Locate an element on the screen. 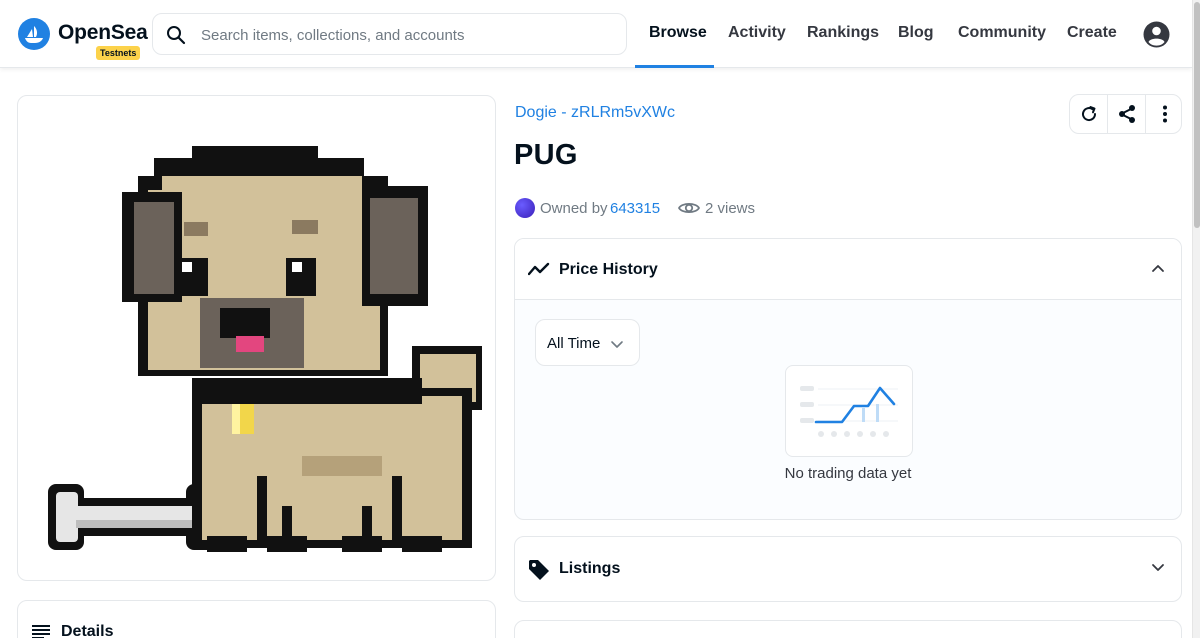 Image resolution: width=1200 pixels, height=638 pixels. refresh-icon is located at coordinates (1088, 114).